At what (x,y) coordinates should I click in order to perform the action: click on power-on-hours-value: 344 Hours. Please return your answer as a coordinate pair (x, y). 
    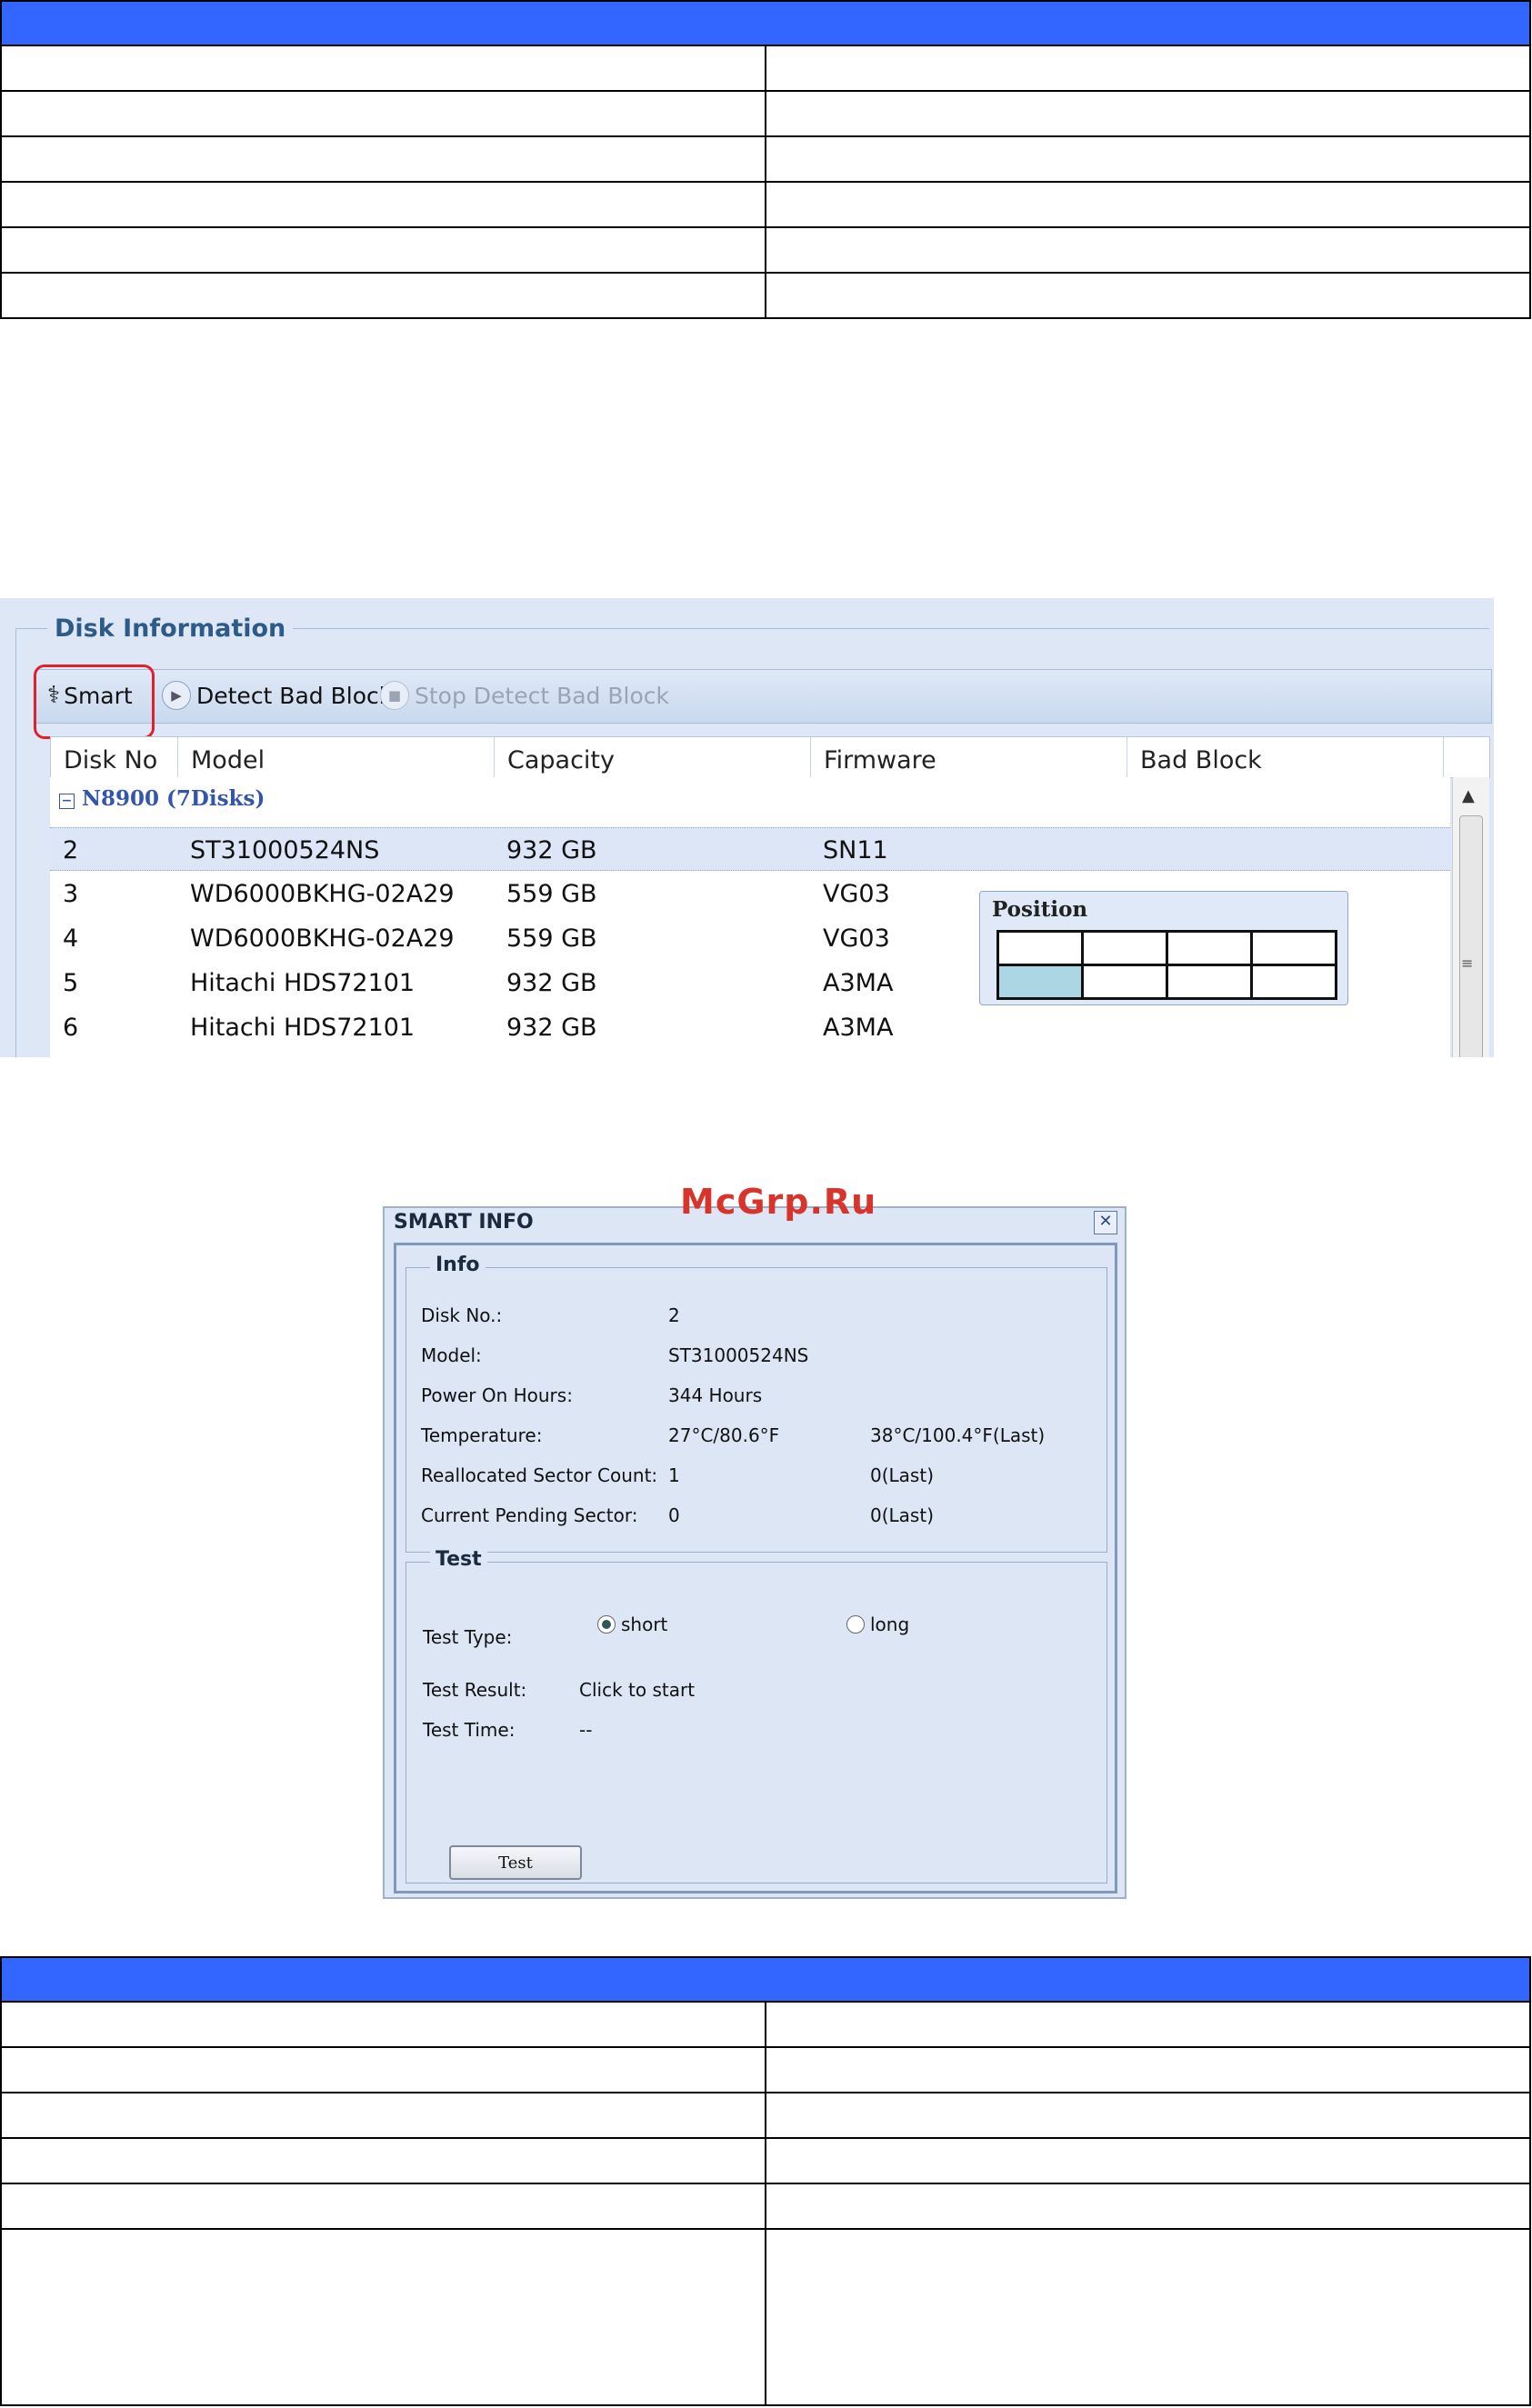
    Looking at the image, I should click on (715, 1395).